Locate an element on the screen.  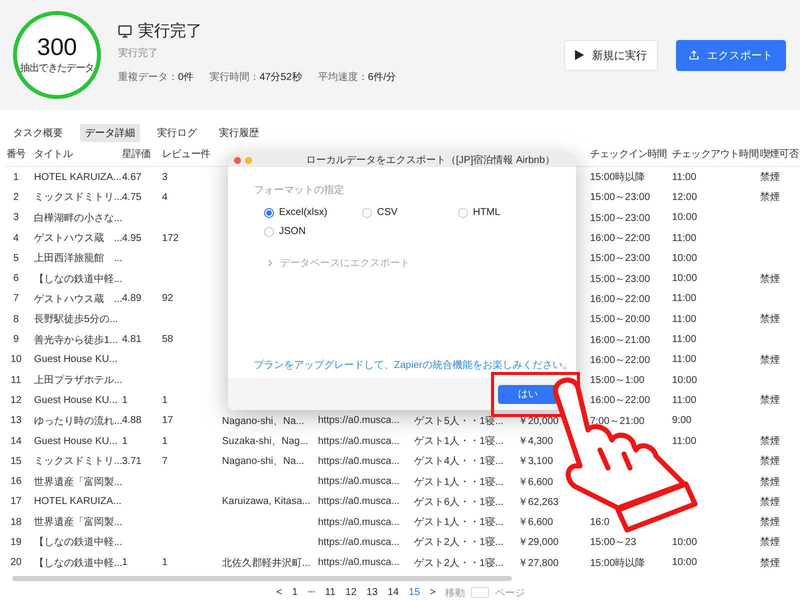
next-page: > is located at coordinates (432, 592).